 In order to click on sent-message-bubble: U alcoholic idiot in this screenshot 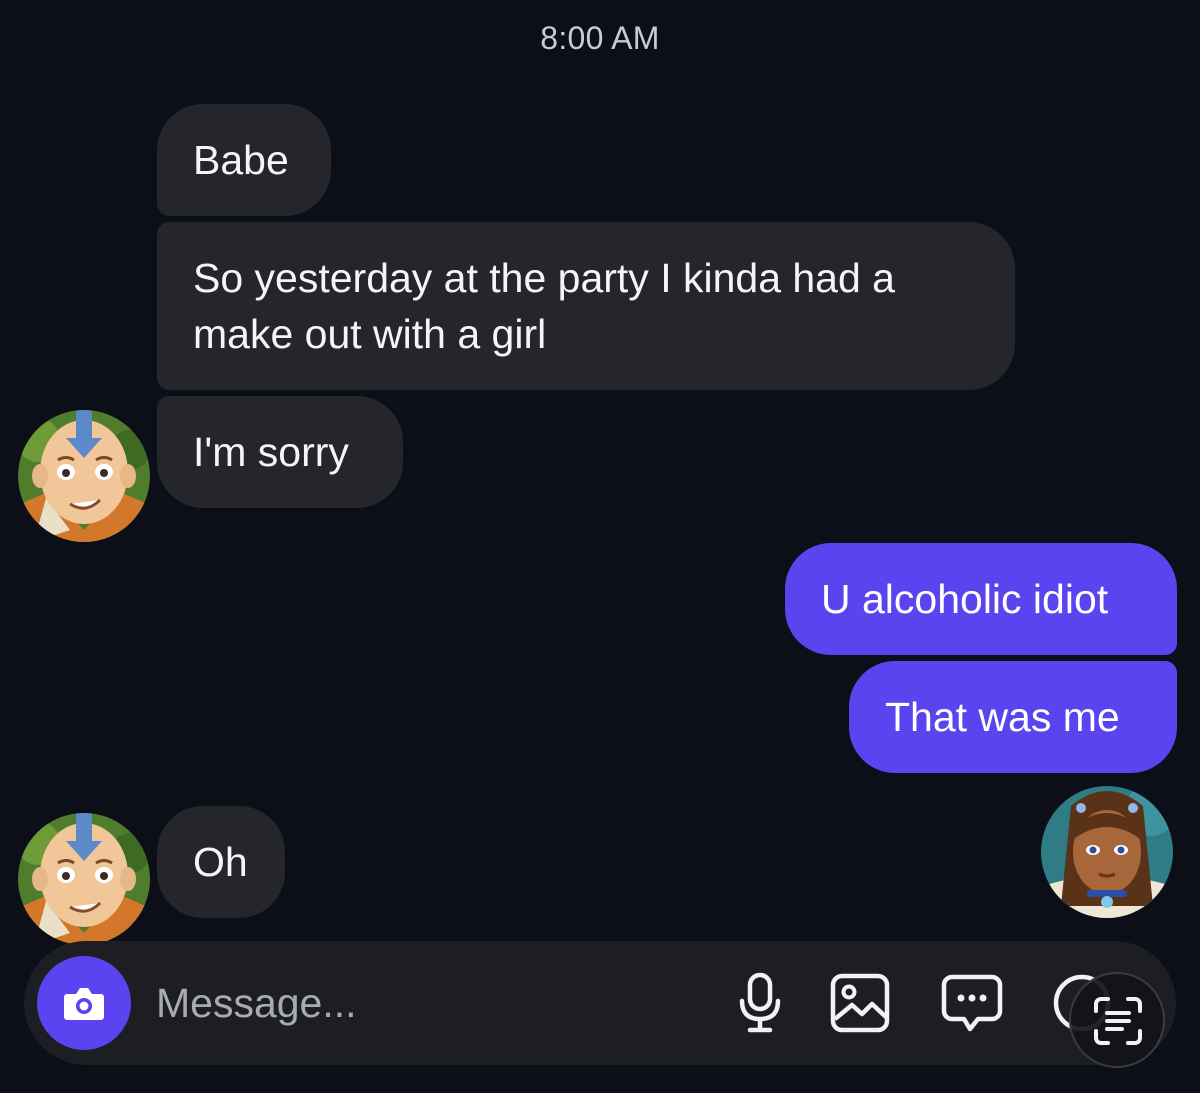, I will do `click(981, 599)`.